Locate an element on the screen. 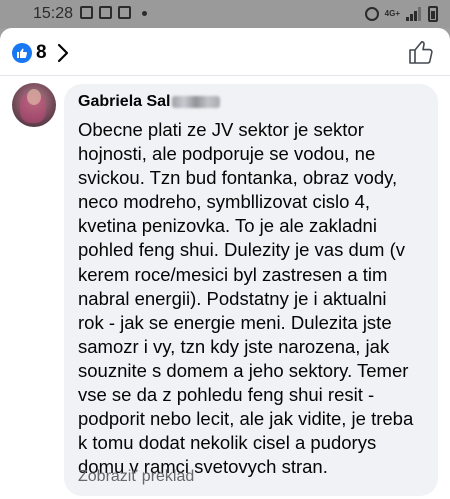 Image resolution: width=450 pixels, height=499 pixels. alarm-icon is located at coordinates (371, 14).